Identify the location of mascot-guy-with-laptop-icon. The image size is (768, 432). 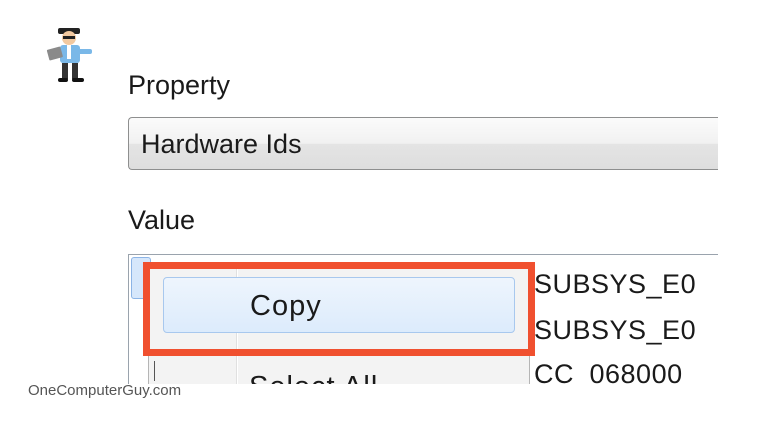
(69, 55).